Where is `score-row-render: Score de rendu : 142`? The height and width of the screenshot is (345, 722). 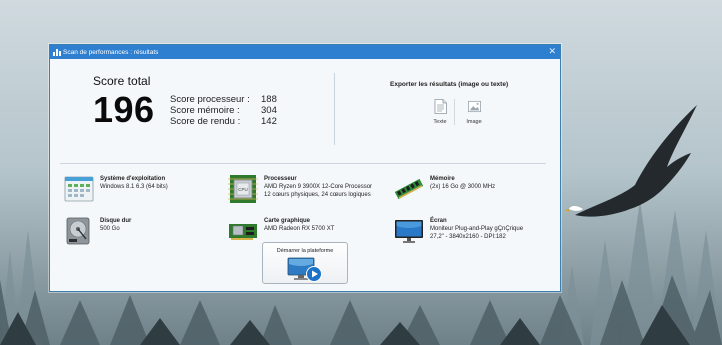 score-row-render: Score de rendu : 142 is located at coordinates (223, 121).